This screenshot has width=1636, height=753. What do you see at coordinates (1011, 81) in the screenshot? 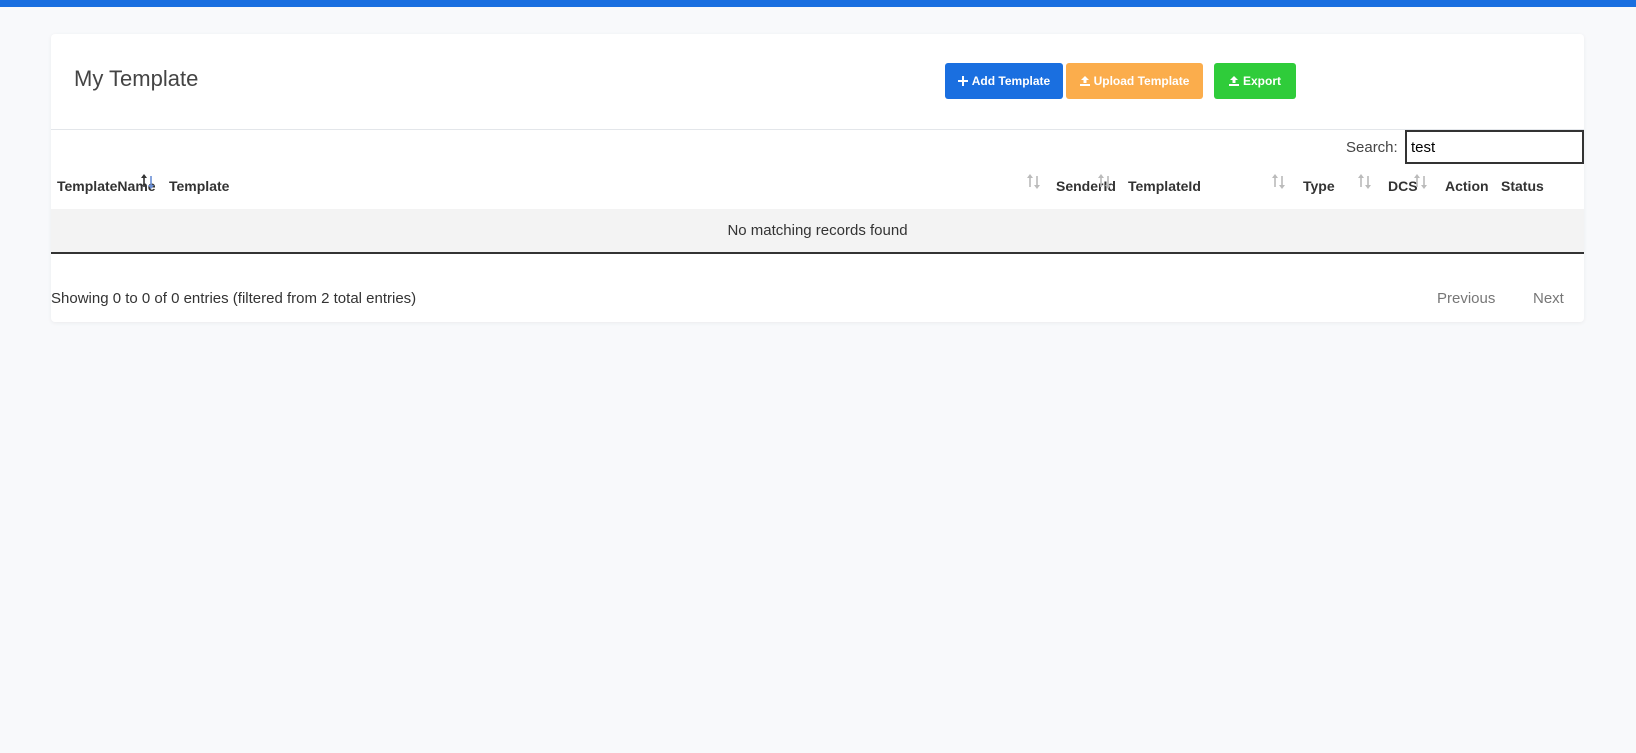
I see `add-template-label: Add Template` at bounding box center [1011, 81].